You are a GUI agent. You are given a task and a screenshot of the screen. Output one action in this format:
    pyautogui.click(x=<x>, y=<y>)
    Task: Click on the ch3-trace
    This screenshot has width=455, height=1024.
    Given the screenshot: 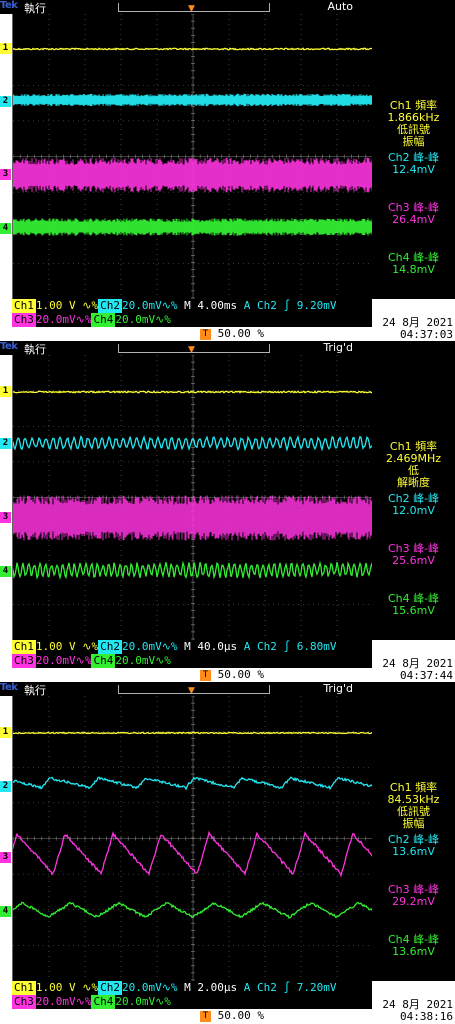 What is the action you would take?
    pyautogui.click(x=193, y=175)
    